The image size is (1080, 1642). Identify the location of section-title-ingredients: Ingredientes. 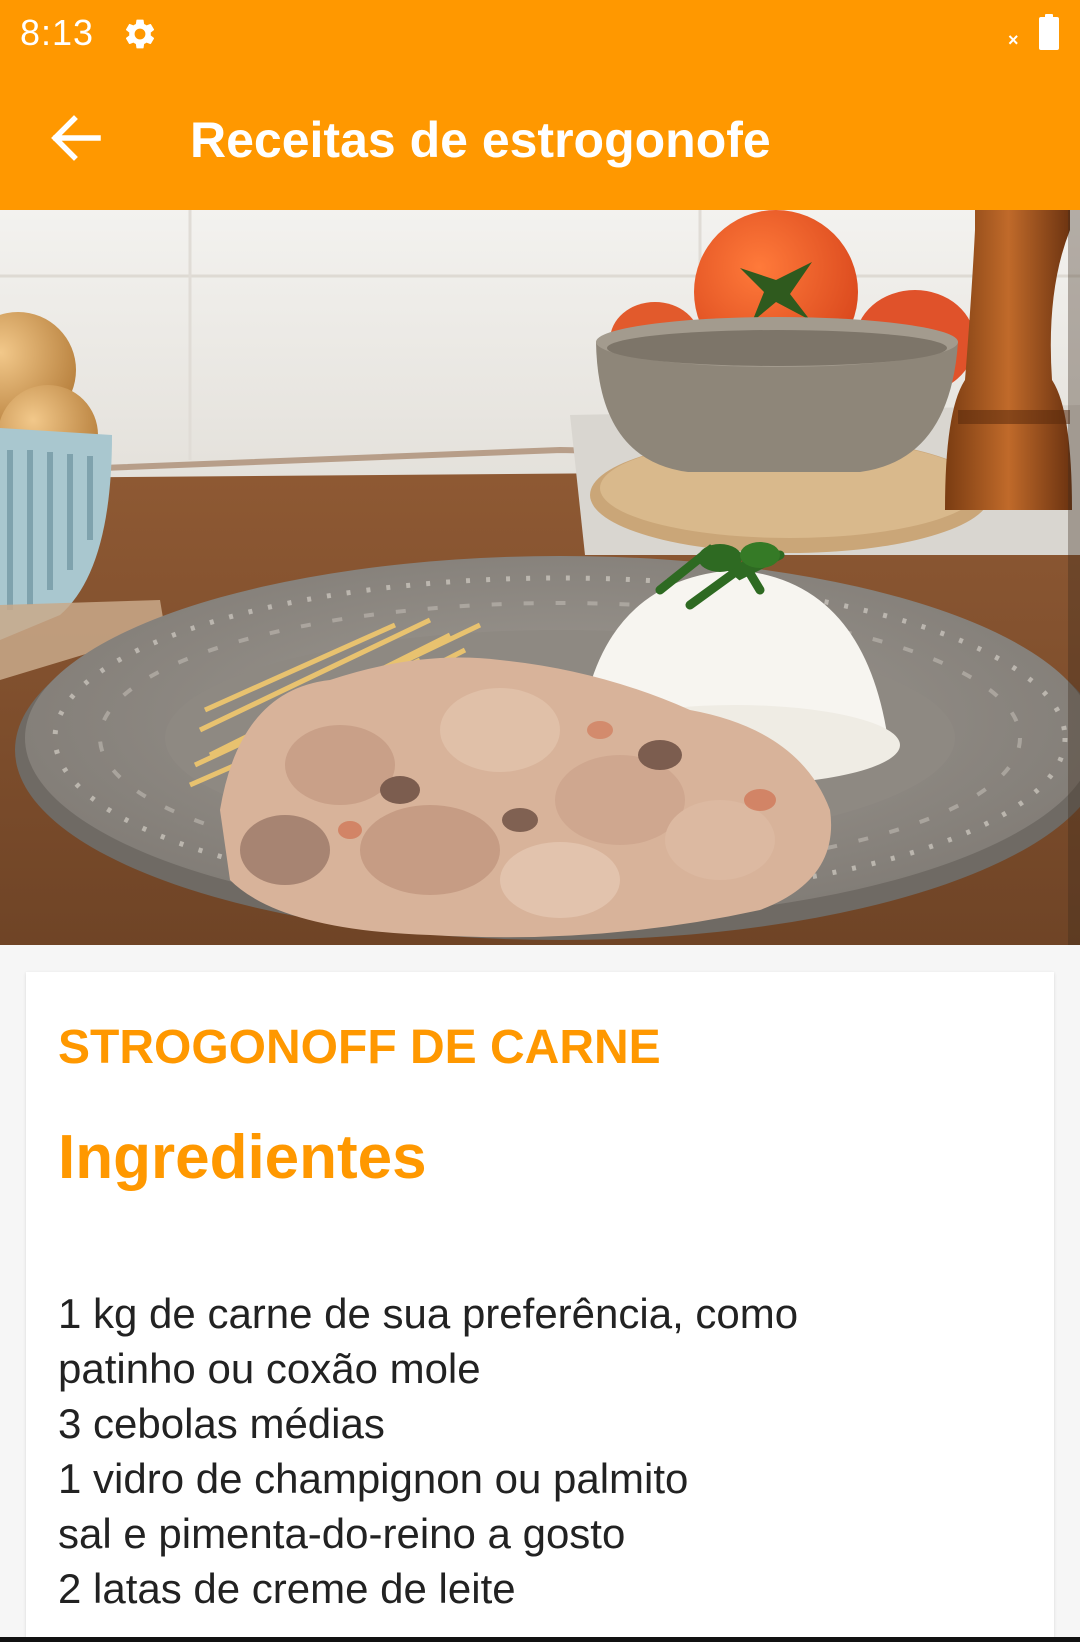
(242, 1157).